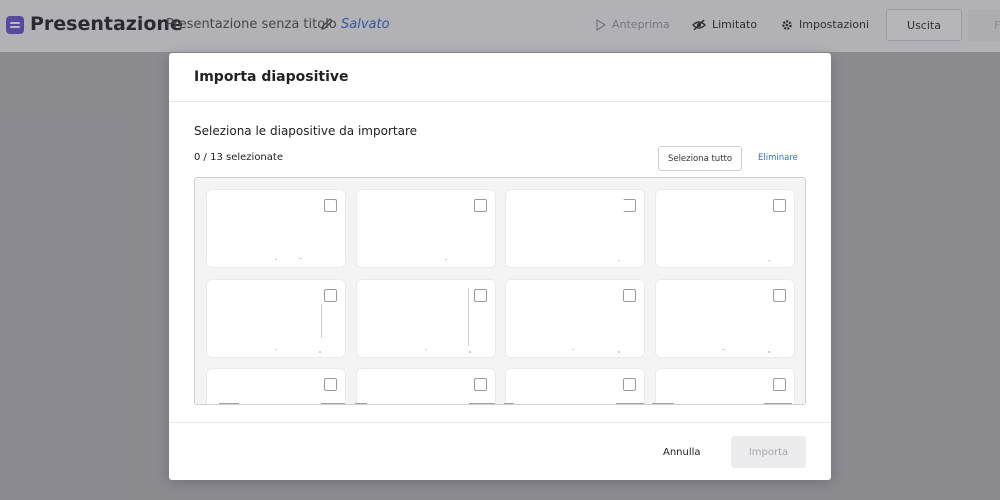  I want to click on dialog-title: Importa diapositive, so click(500, 77).